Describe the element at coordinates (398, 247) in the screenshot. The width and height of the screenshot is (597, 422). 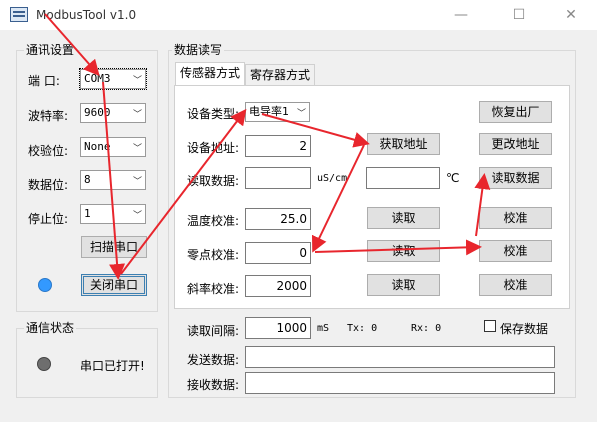
I see `arrow-zero-to-calib` at that location.